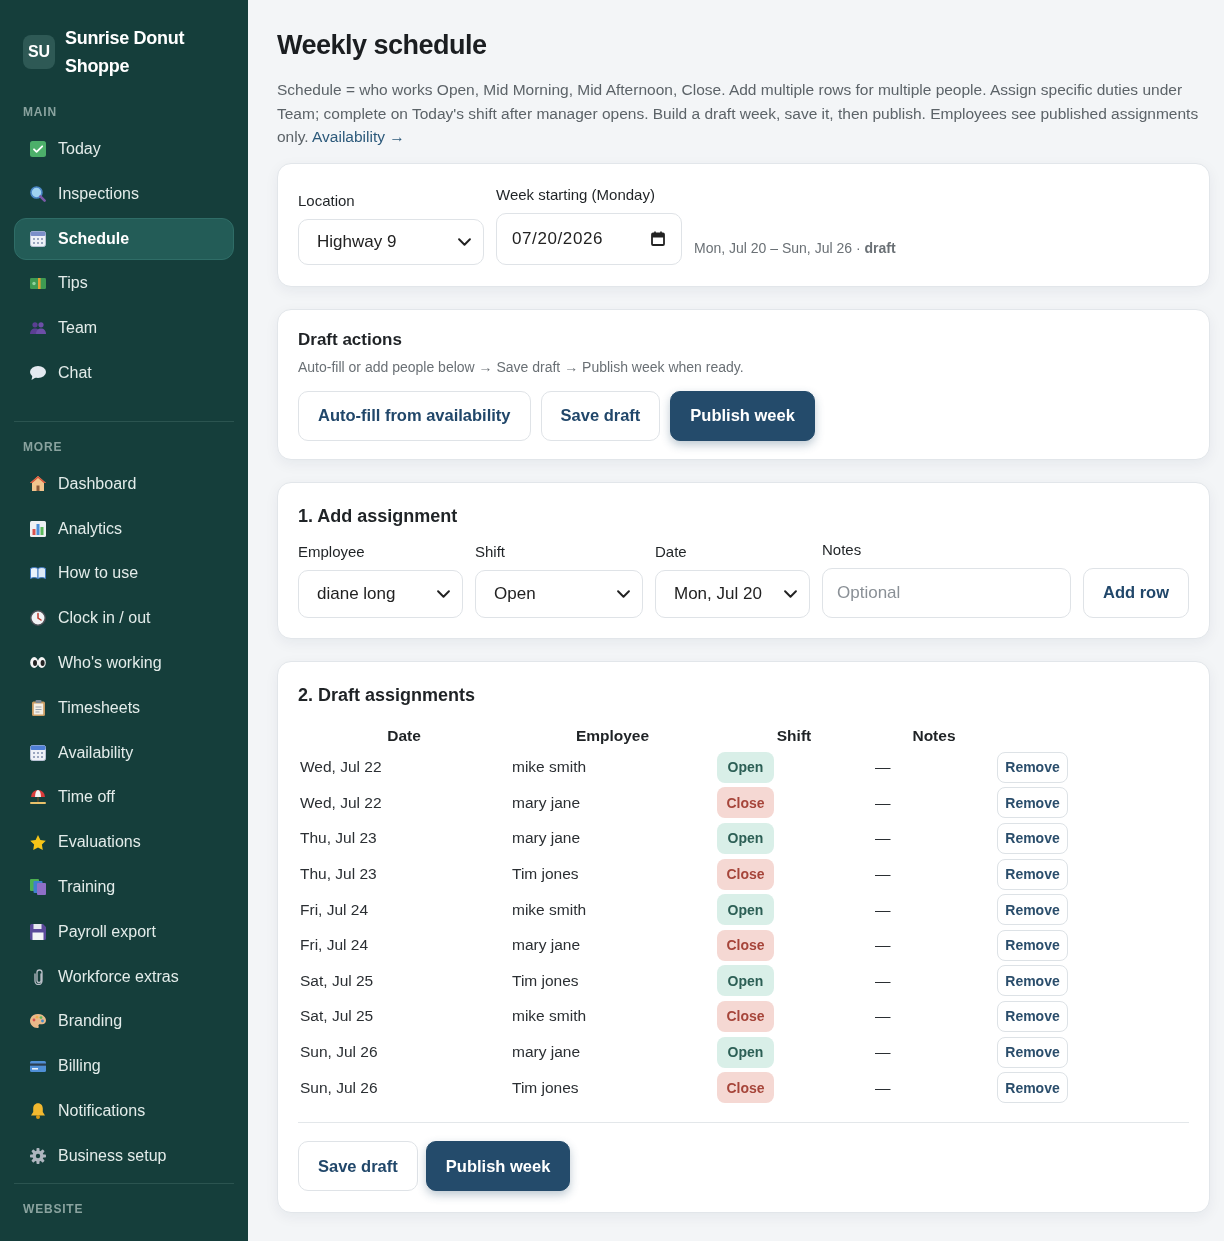 The image size is (1224, 1241). What do you see at coordinates (546, 802) in the screenshot?
I see `employee-cell: mary jane` at bounding box center [546, 802].